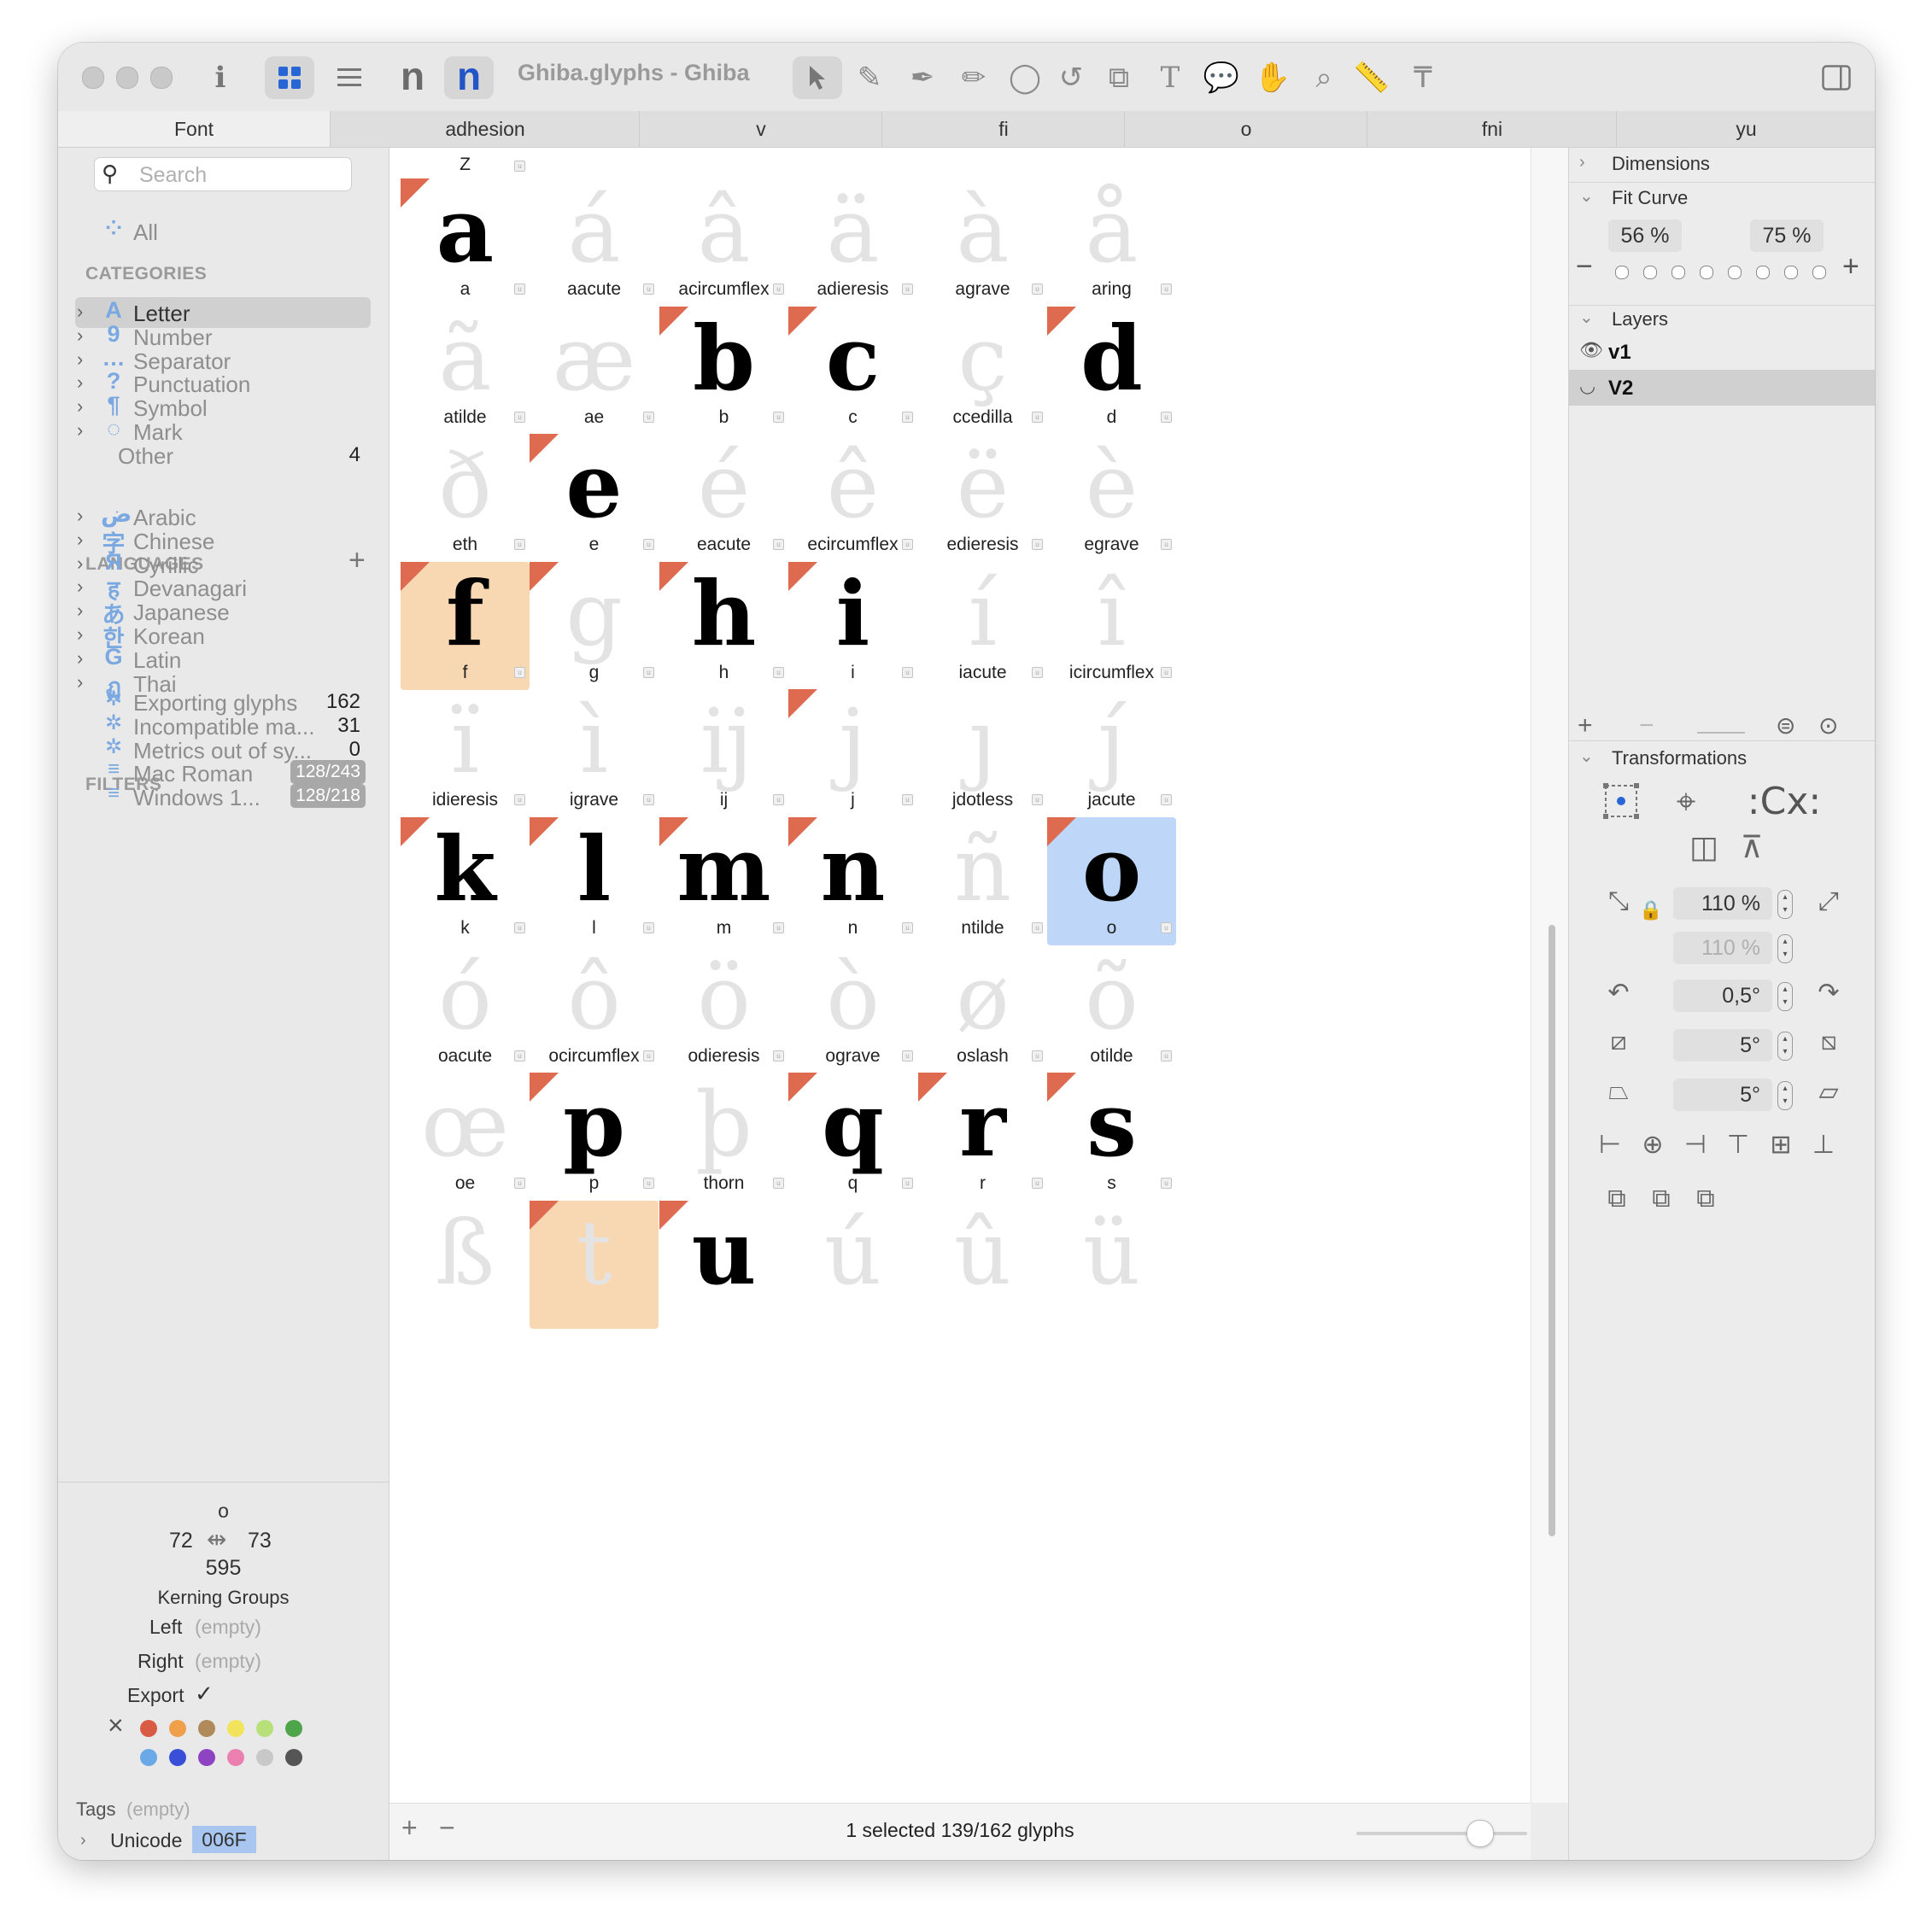 The height and width of the screenshot is (1930, 1932). What do you see at coordinates (852, 625) in the screenshot?
I see `glyph-cell: iiu` at bounding box center [852, 625].